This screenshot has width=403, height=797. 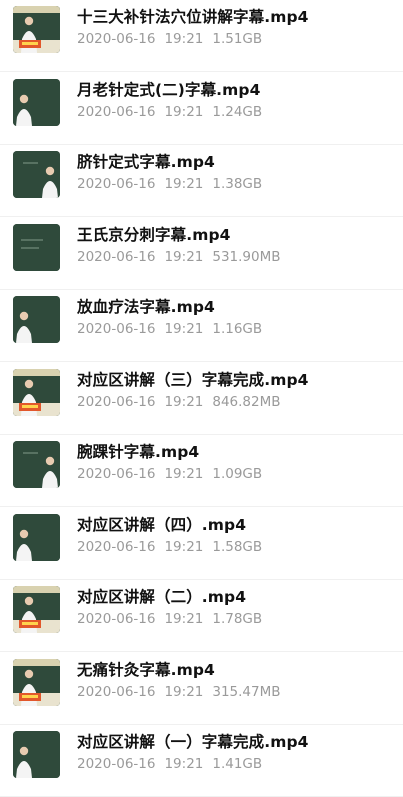 What do you see at coordinates (162, 597) in the screenshot?
I see `file-name: 对应区讲解（二）.mp4` at bounding box center [162, 597].